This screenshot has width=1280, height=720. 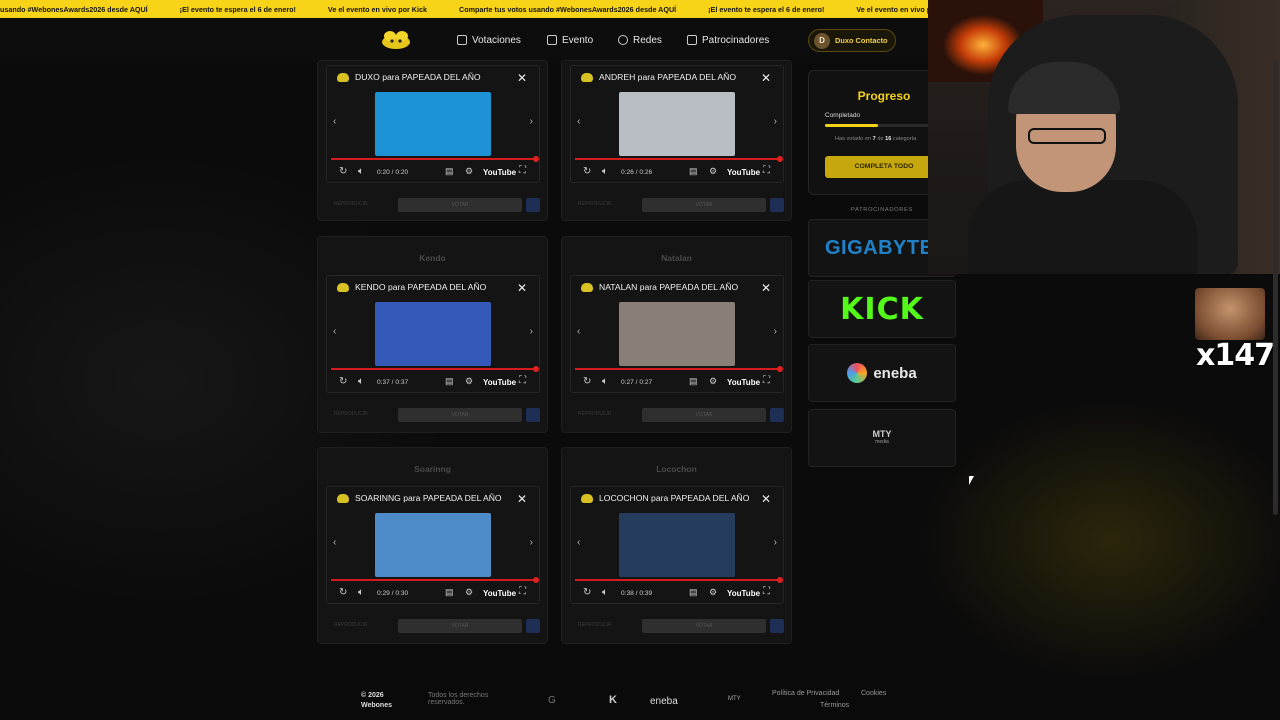 What do you see at coordinates (1275, 287) in the screenshot?
I see `page-scrollbar` at bounding box center [1275, 287].